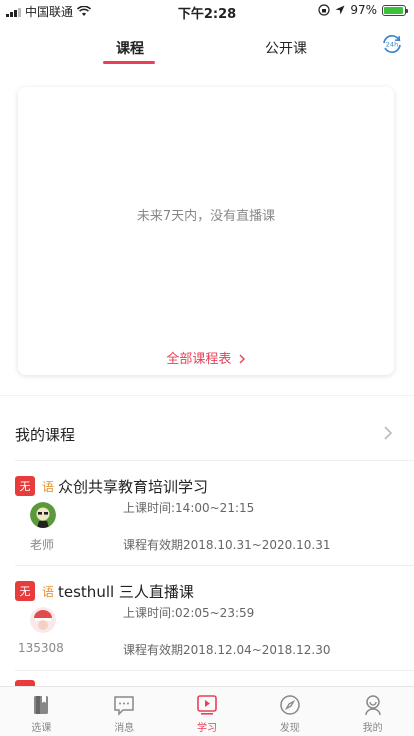 This screenshot has width=414, height=736. I want to click on validity-period: 课程有效期2018.10.31~2020.10.31, so click(227, 545).